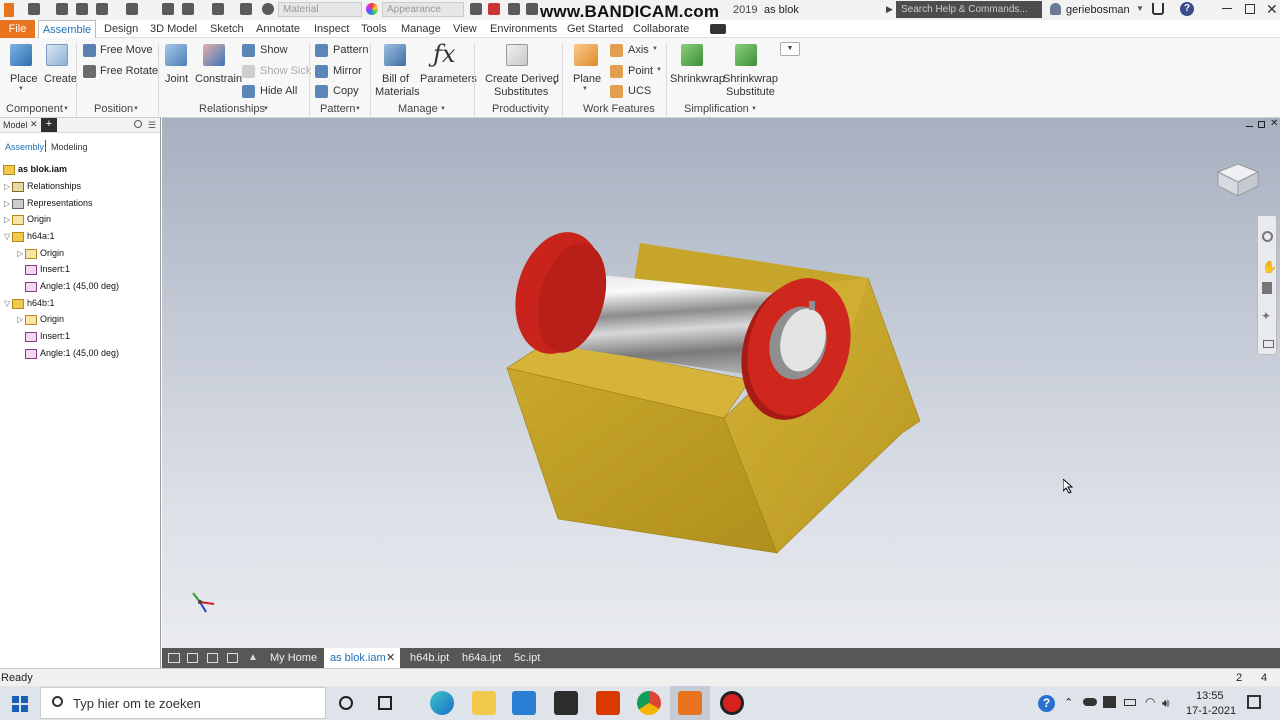 This screenshot has height=720, width=1280. What do you see at coordinates (790, 49) in the screenshot?
I see `ribbon-options-icon: ▼` at bounding box center [790, 49].